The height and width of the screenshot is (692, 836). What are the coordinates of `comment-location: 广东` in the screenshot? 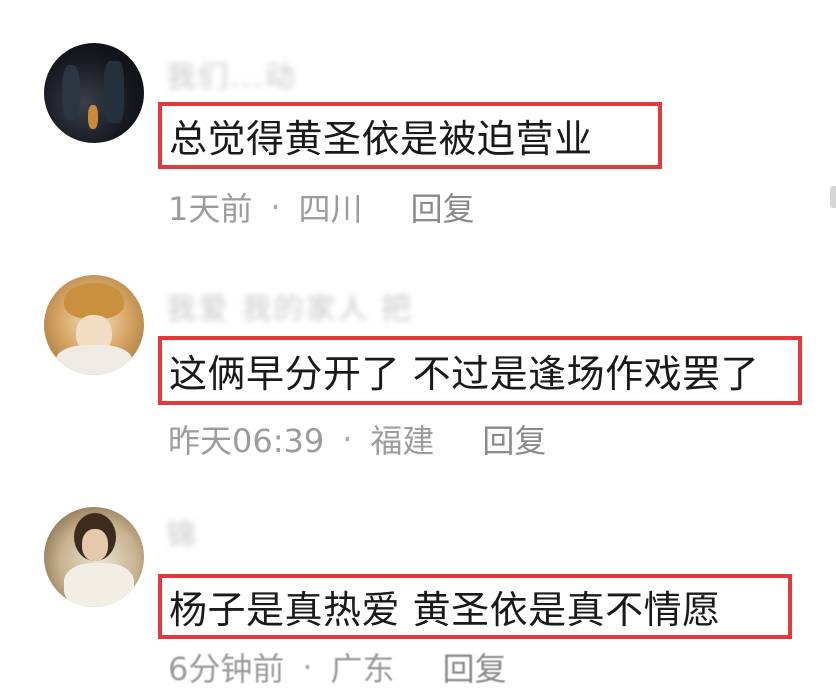 It's located at (362, 669).